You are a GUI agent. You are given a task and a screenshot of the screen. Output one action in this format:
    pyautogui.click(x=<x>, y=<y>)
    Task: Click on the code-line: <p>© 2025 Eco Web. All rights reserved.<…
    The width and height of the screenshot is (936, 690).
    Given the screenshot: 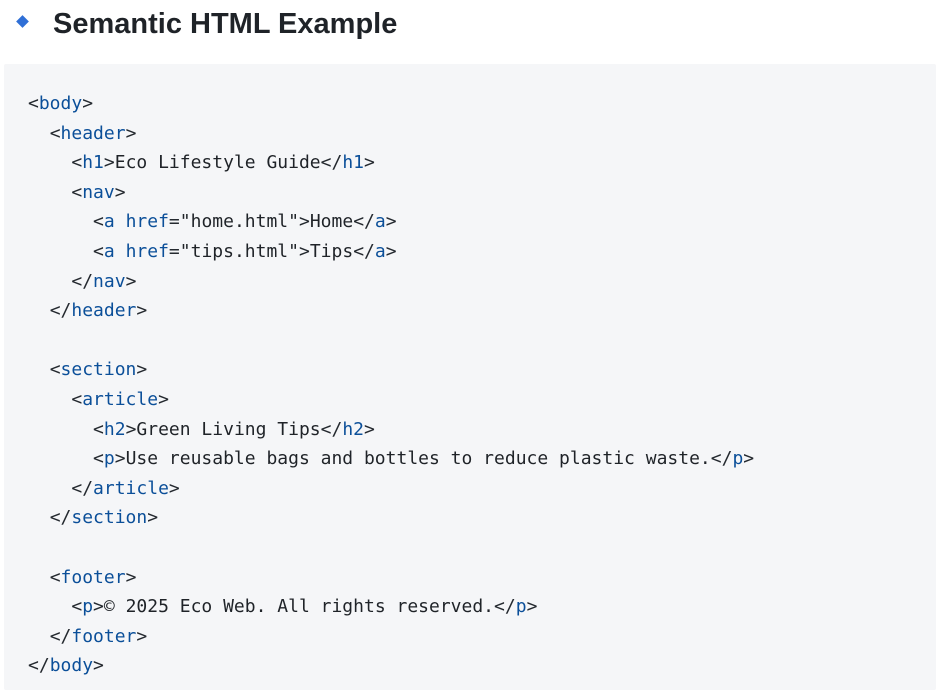 What is the action you would take?
    pyautogui.click(x=304, y=607)
    